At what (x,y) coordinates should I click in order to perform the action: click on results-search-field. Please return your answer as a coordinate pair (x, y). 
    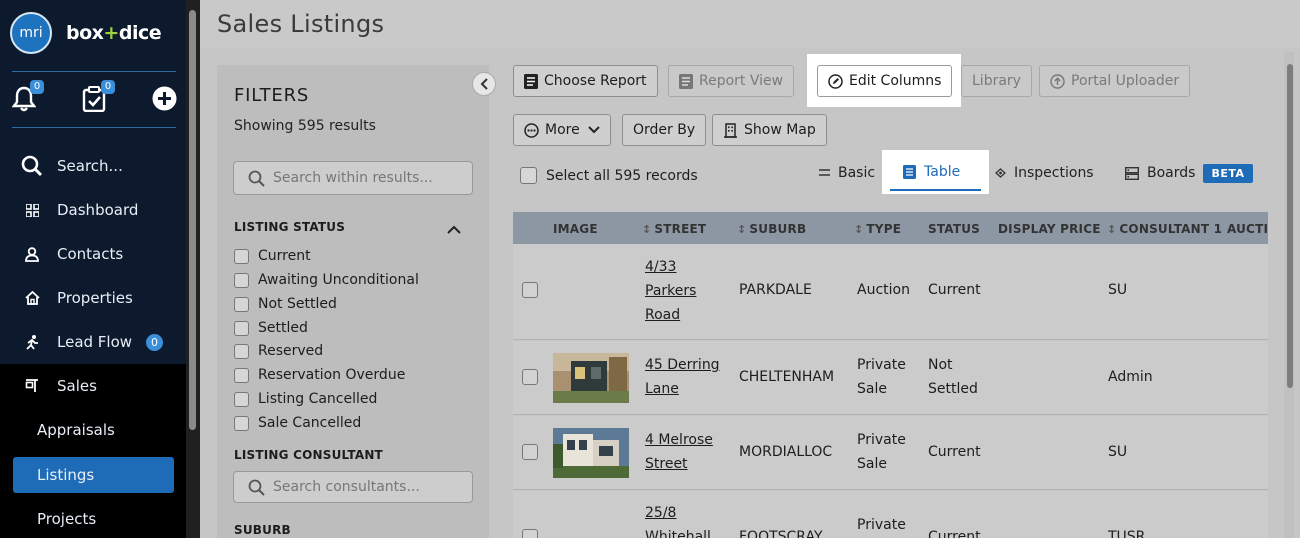
    Looking at the image, I should click on (353, 178).